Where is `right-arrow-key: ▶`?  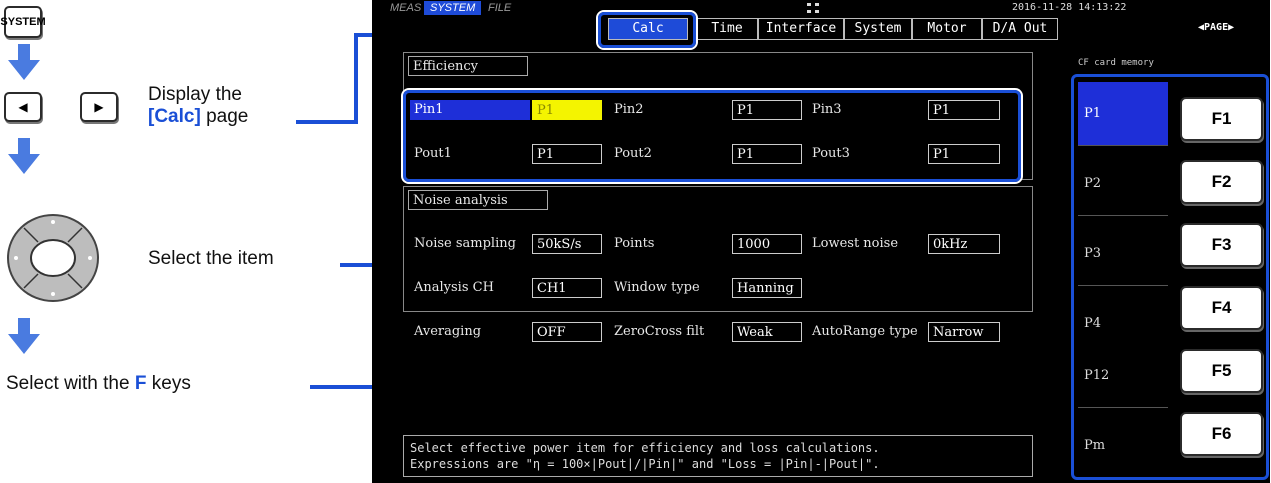
right-arrow-key: ▶ is located at coordinates (99, 107).